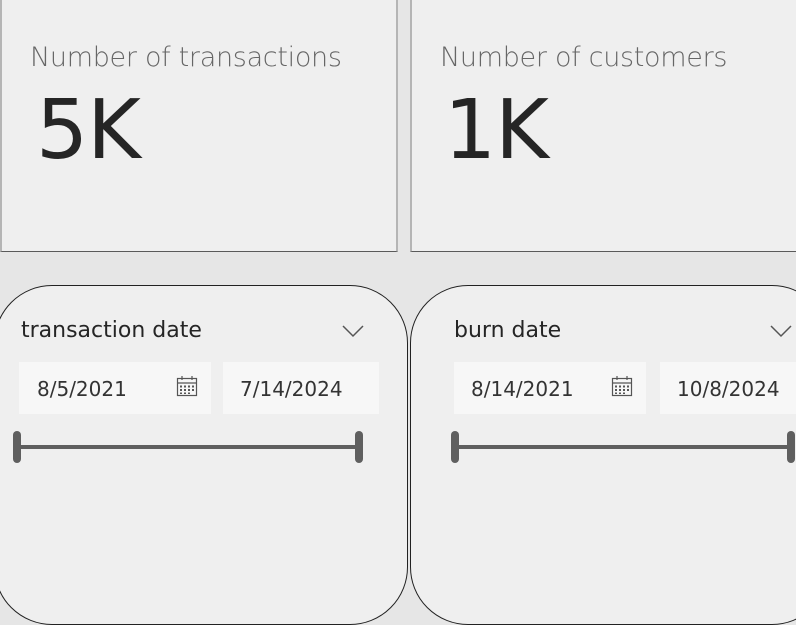 The height and width of the screenshot is (625, 796). Describe the element at coordinates (508, 330) in the screenshot. I see `slicer-title: burn date` at that location.